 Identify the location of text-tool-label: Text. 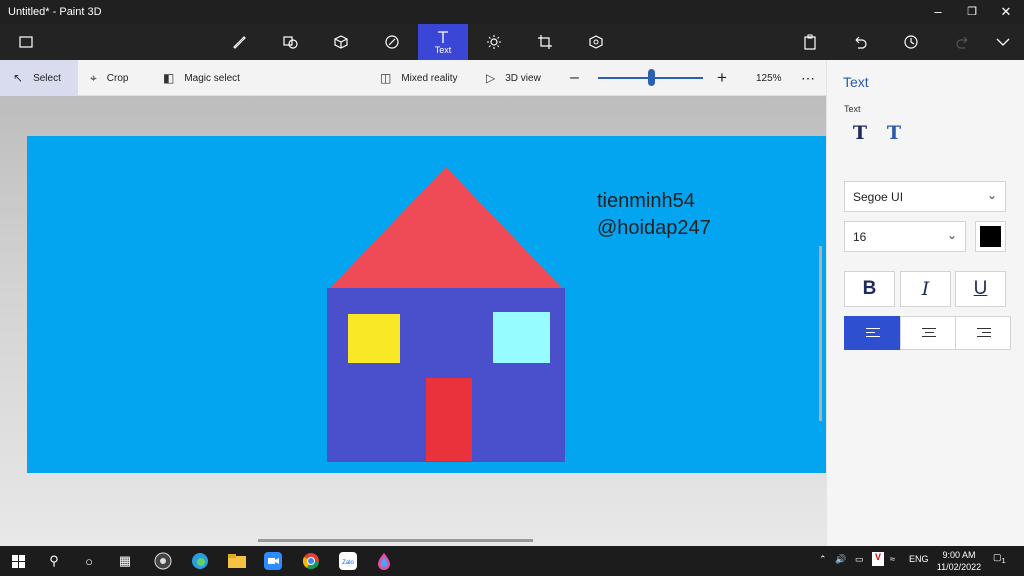
(443, 49).